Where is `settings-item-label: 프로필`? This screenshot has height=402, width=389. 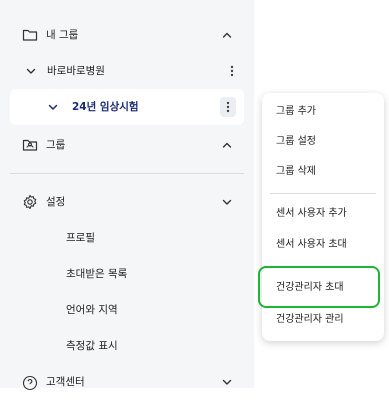 settings-item-label: 프로필 is located at coordinates (80, 238).